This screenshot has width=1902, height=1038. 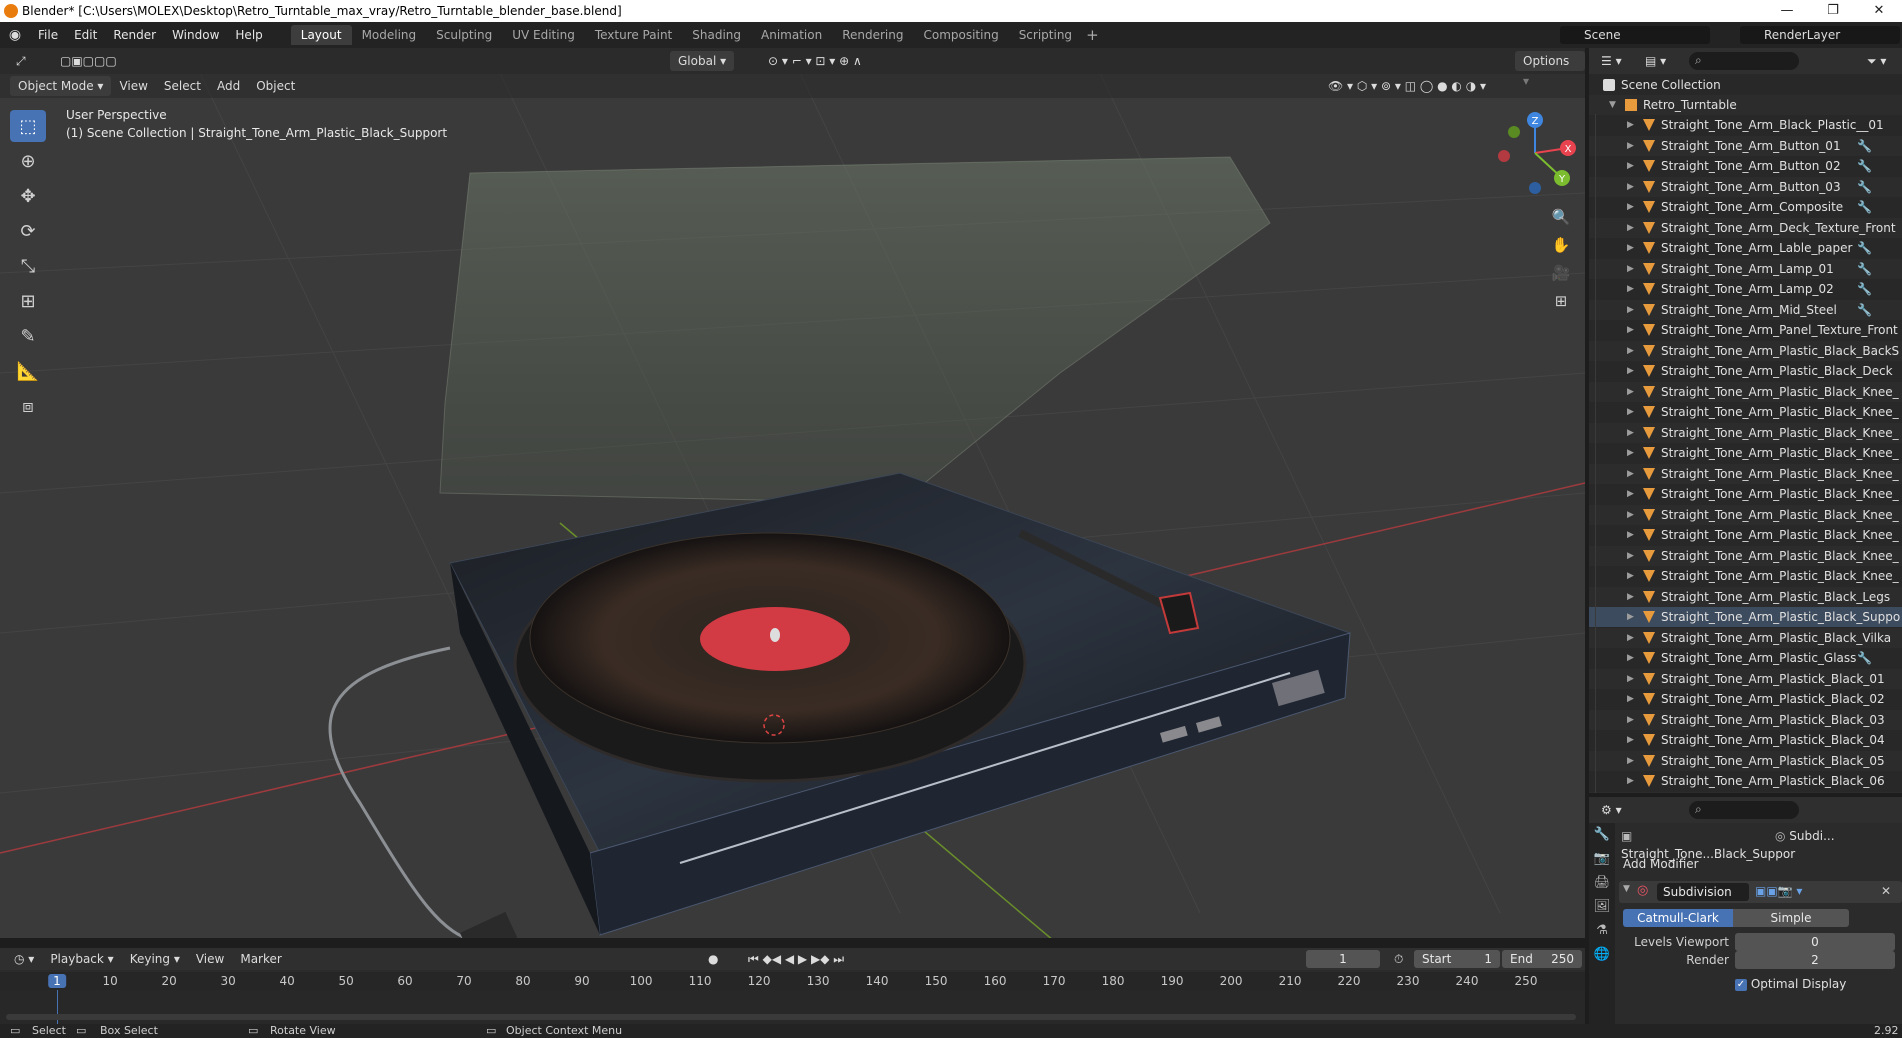 I want to click on pivot-snap-icons: ⊙ ▾ ⌐ ▾ ⊡ ▾ ⊕ ∧, so click(x=815, y=61).